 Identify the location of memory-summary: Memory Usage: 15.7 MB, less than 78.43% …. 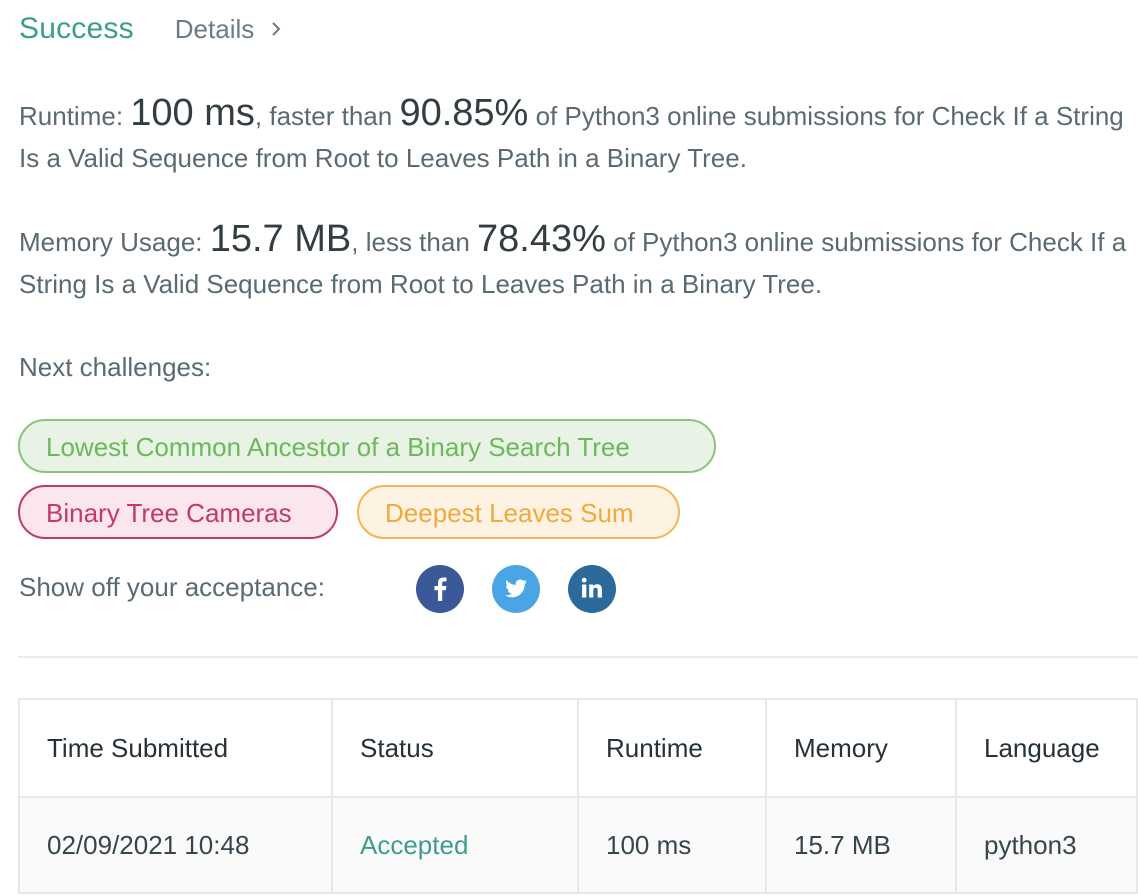
(574, 261).